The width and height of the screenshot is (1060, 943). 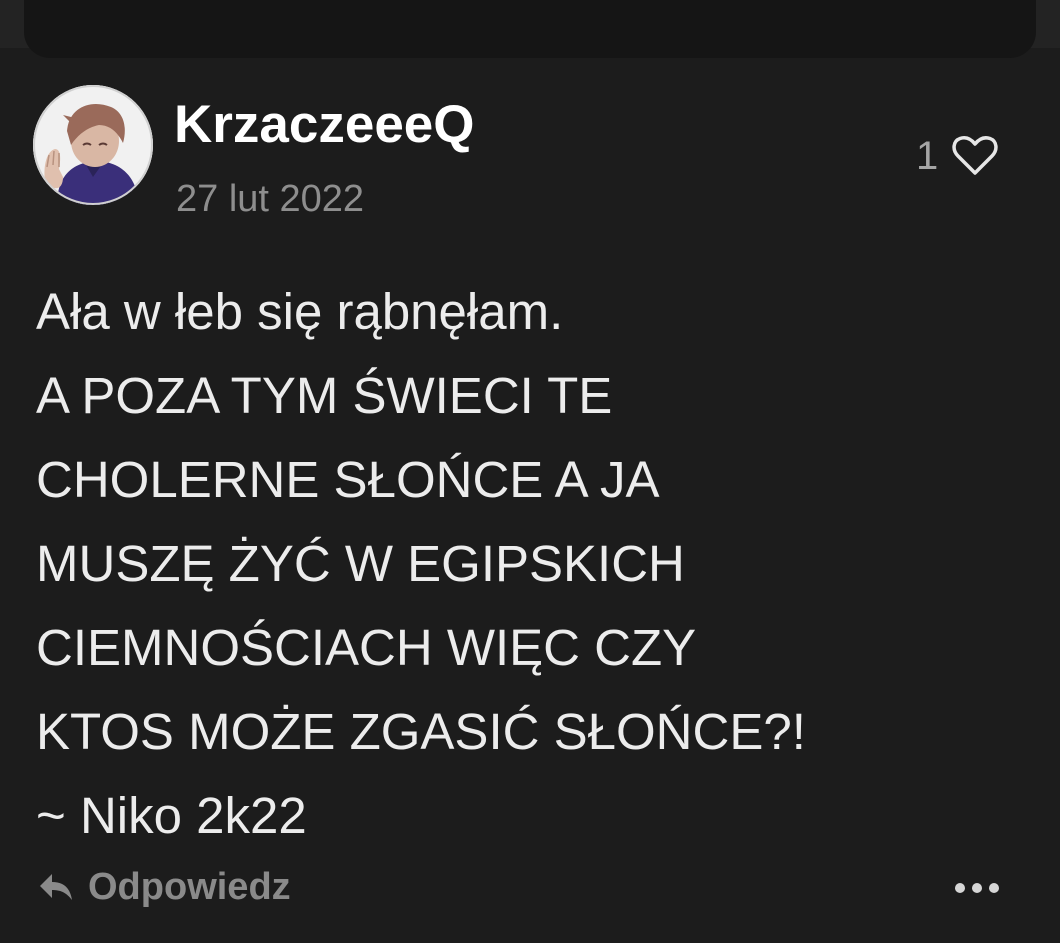 I want to click on avatar, so click(x=93, y=145).